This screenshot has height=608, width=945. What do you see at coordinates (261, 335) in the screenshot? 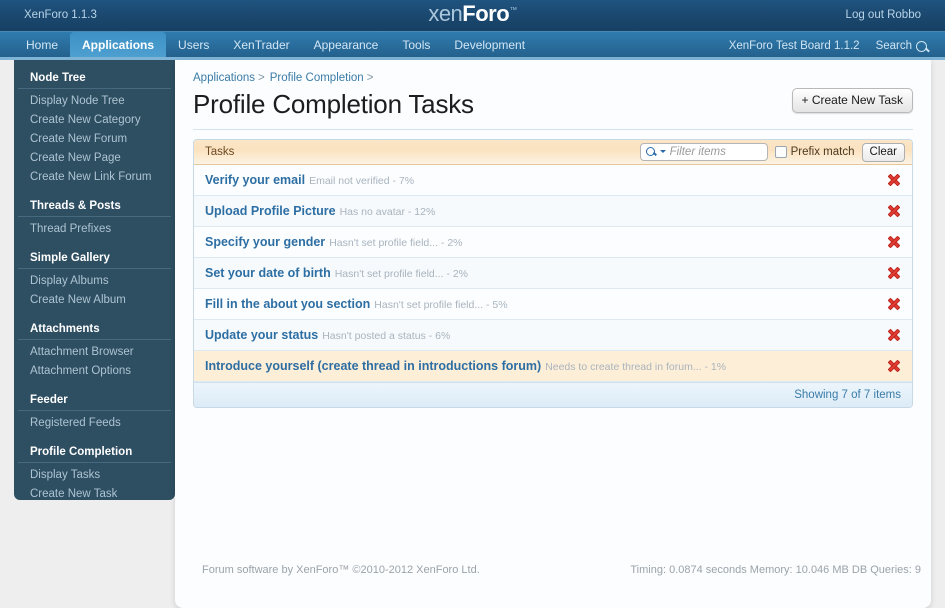
I see `task-title: Update your status` at bounding box center [261, 335].